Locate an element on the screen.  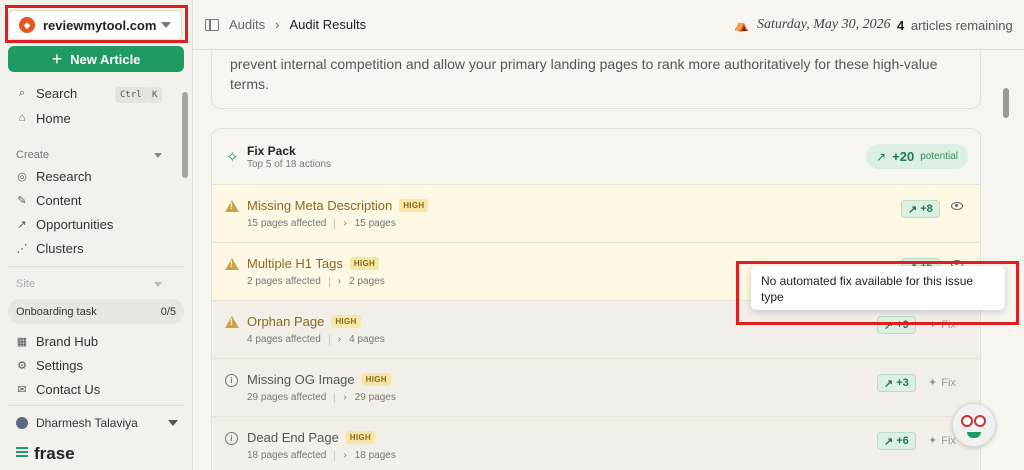
sparkle-icon: ✧ is located at coordinates (232, 157).